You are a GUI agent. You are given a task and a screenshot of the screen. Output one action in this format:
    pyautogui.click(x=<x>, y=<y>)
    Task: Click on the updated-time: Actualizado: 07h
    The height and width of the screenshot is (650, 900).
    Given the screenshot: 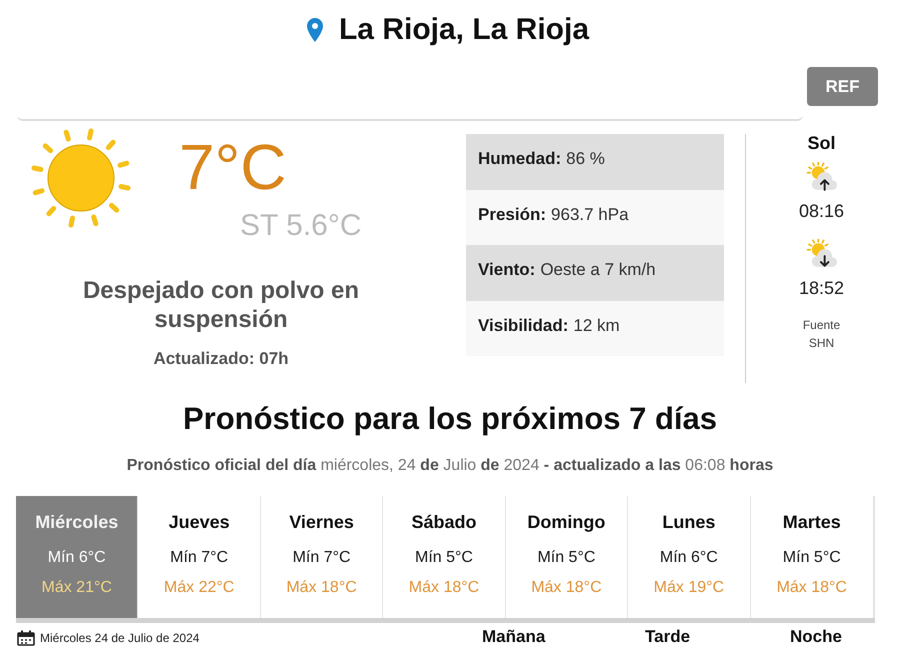 What is the action you would take?
    pyautogui.click(x=221, y=359)
    